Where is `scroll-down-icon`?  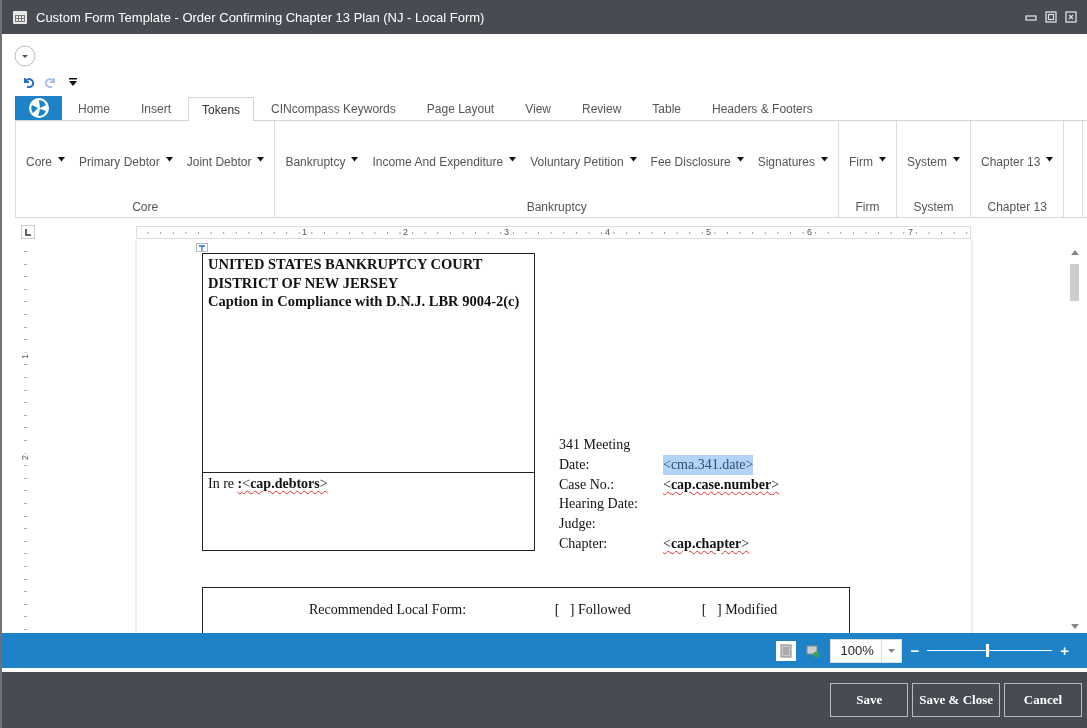 scroll-down-icon is located at coordinates (1074, 626).